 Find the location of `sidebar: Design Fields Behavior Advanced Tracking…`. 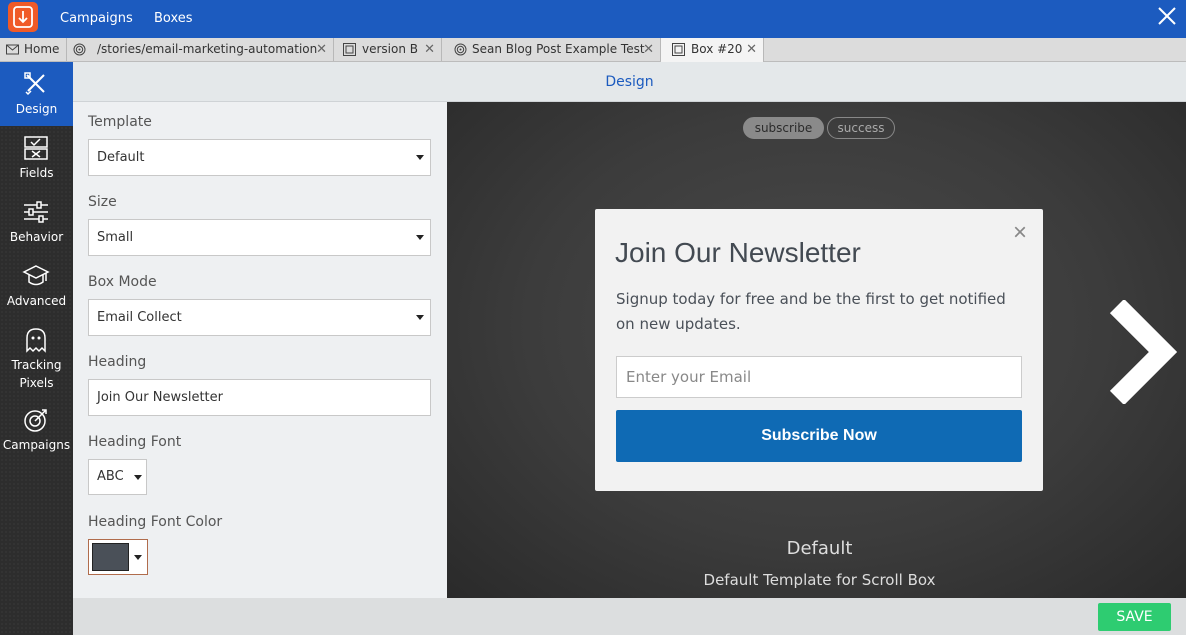

sidebar: Design Fields Behavior Advanced Tracking… is located at coordinates (36, 348).